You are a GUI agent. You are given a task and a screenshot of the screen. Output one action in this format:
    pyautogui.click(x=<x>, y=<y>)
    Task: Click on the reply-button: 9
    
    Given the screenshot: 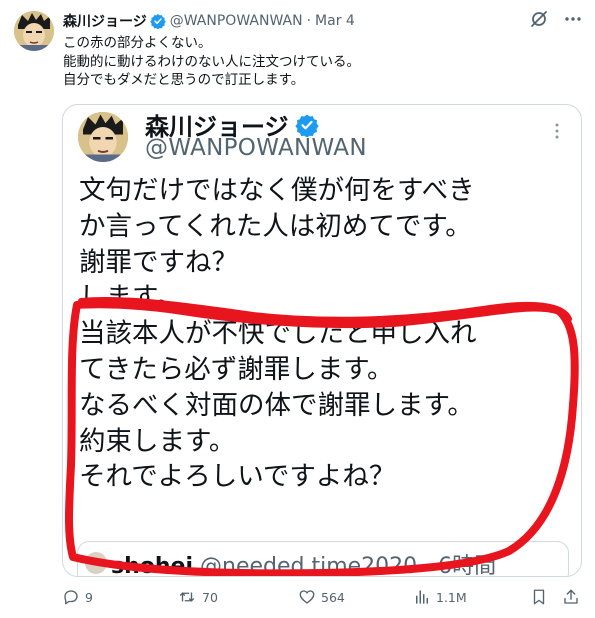 What is the action you would take?
    pyautogui.click(x=77, y=597)
    